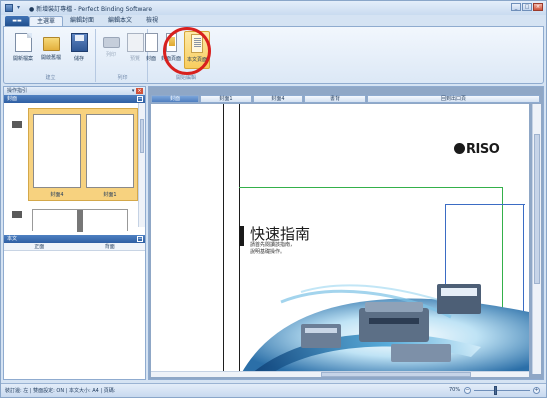 This screenshot has width=547, height=398. I want to click on open-file-button: 開啟舊檔, so click(51, 50).